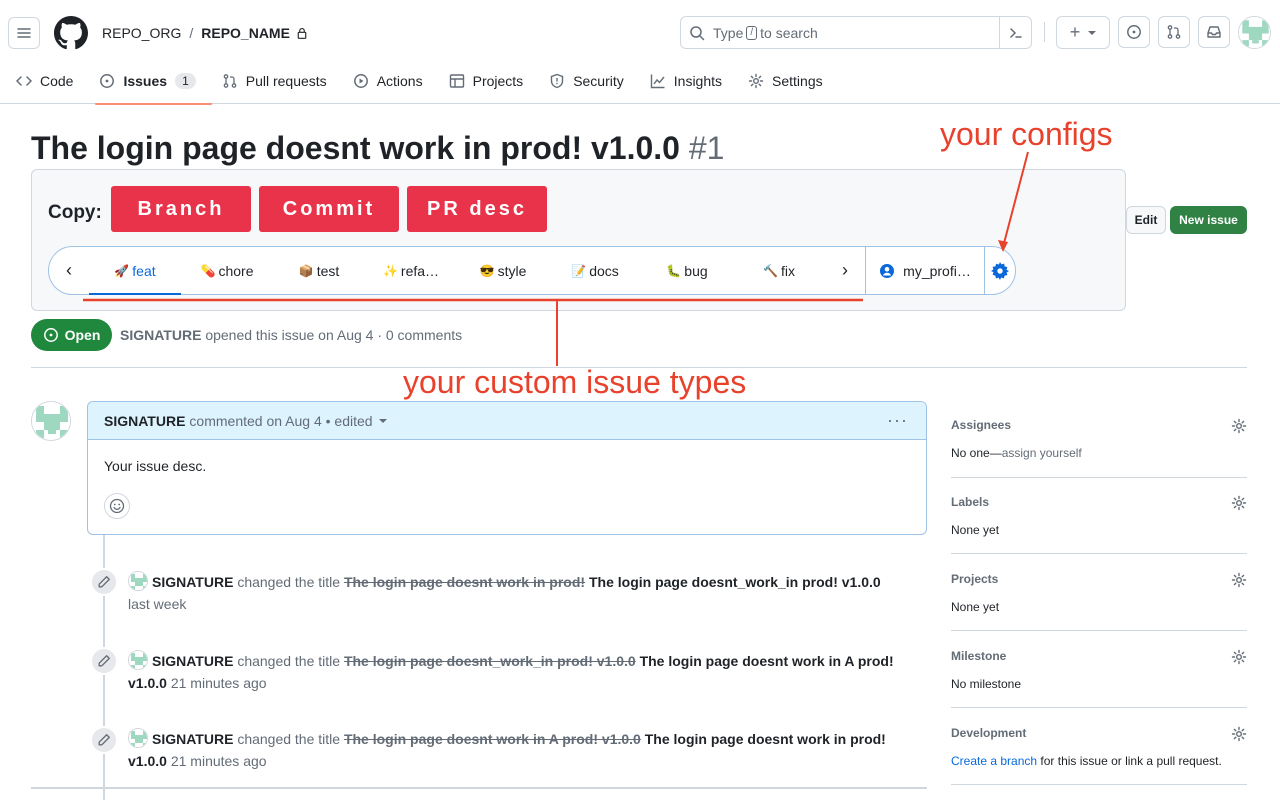  Describe the element at coordinates (1208, 220) in the screenshot. I see `new-issue-button: New issue` at that location.